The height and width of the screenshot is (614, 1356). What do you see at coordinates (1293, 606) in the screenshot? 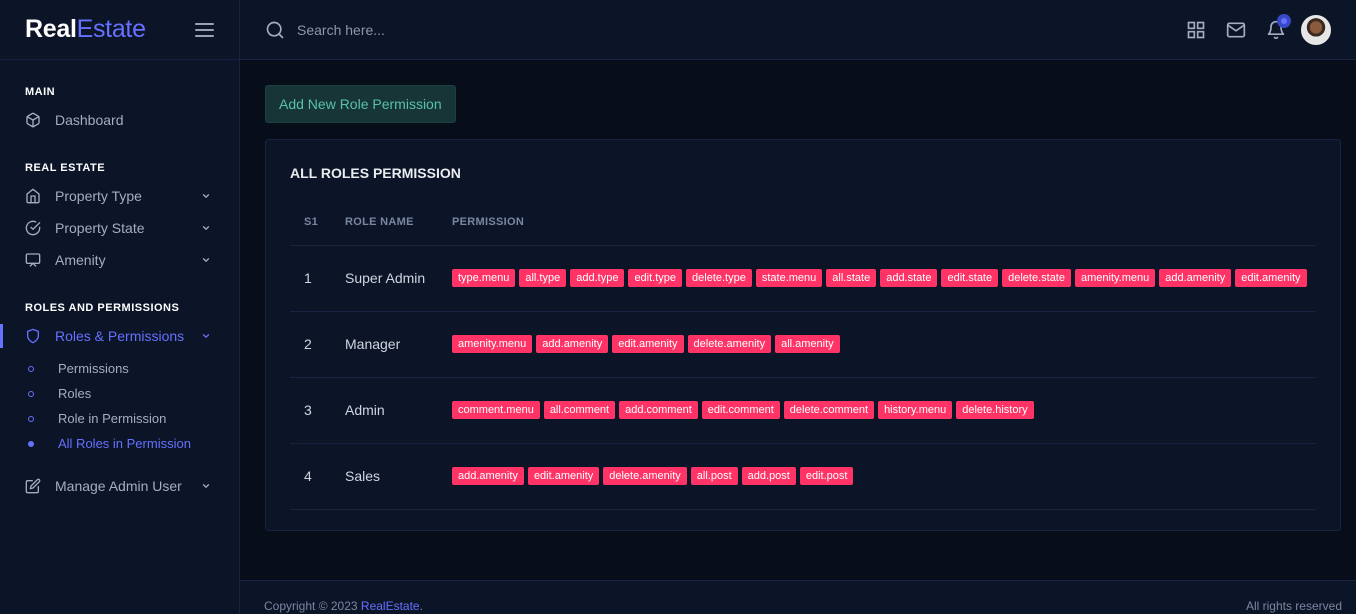
I see `footer-rights: All rights reserved` at bounding box center [1293, 606].